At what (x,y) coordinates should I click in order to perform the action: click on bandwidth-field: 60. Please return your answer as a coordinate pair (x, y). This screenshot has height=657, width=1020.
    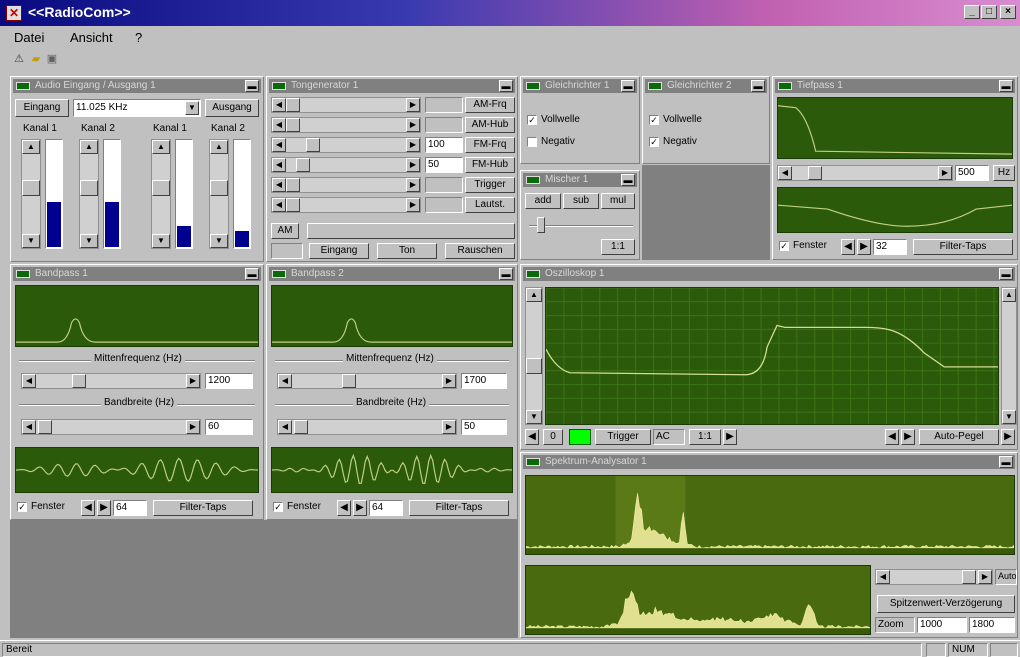
    Looking at the image, I should click on (229, 427).